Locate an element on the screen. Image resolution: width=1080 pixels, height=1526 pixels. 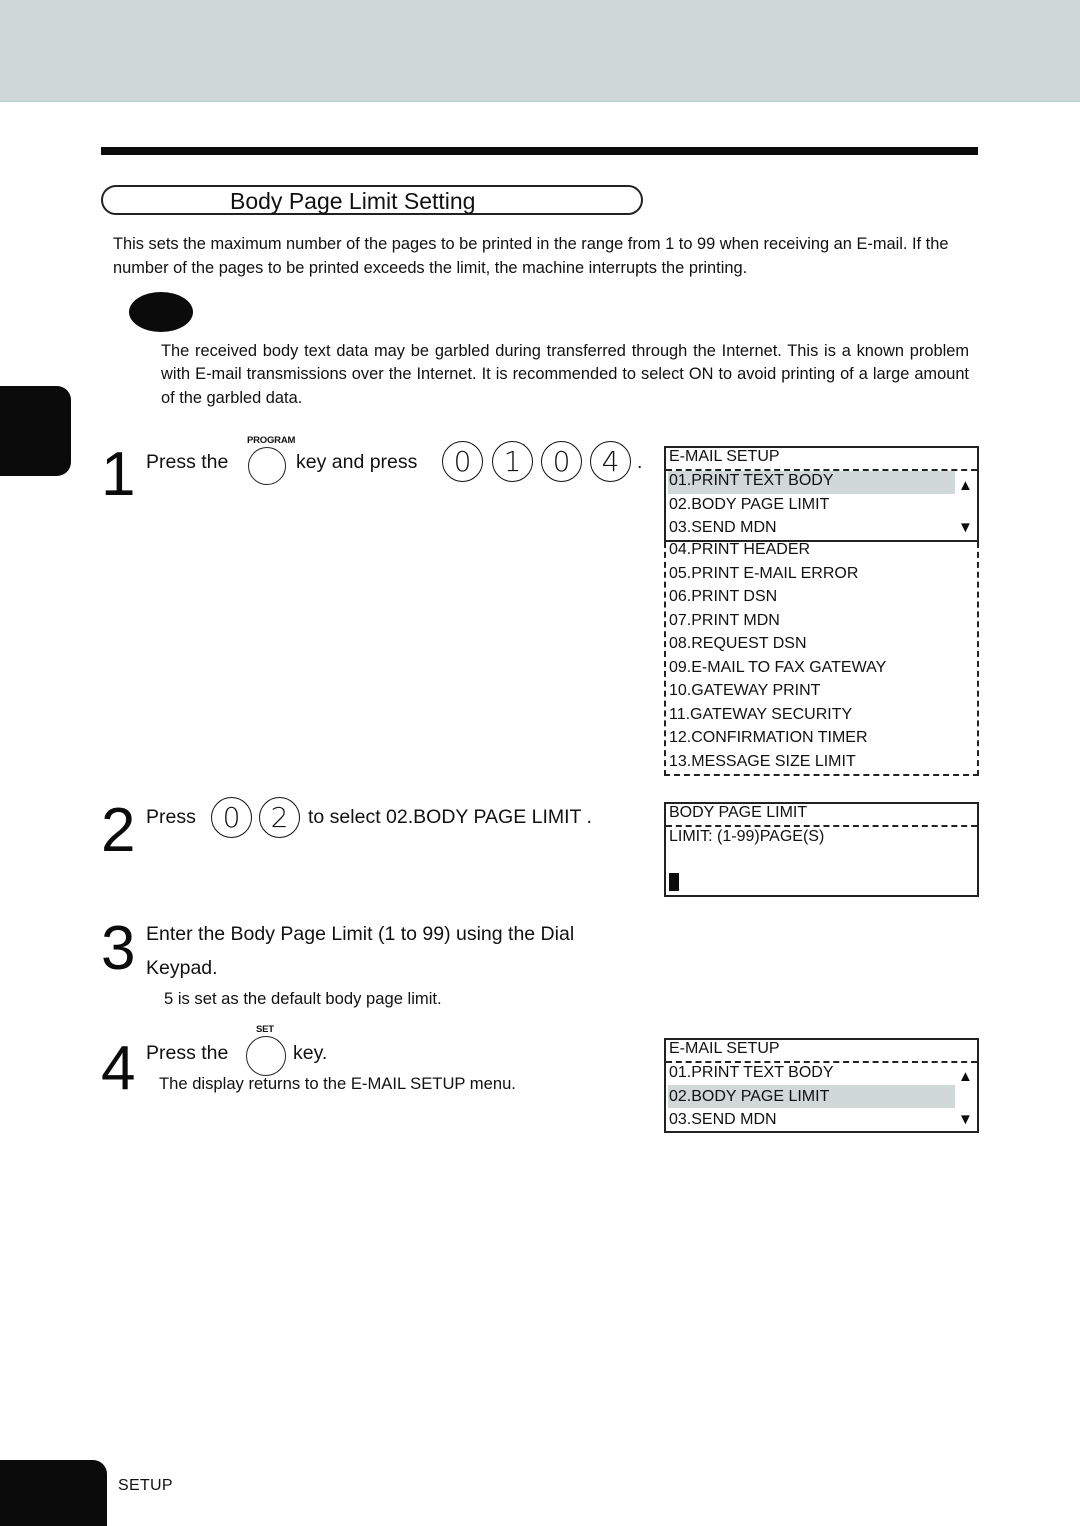
lcd-title: BODY PAGE LIMIT is located at coordinates (738, 812).